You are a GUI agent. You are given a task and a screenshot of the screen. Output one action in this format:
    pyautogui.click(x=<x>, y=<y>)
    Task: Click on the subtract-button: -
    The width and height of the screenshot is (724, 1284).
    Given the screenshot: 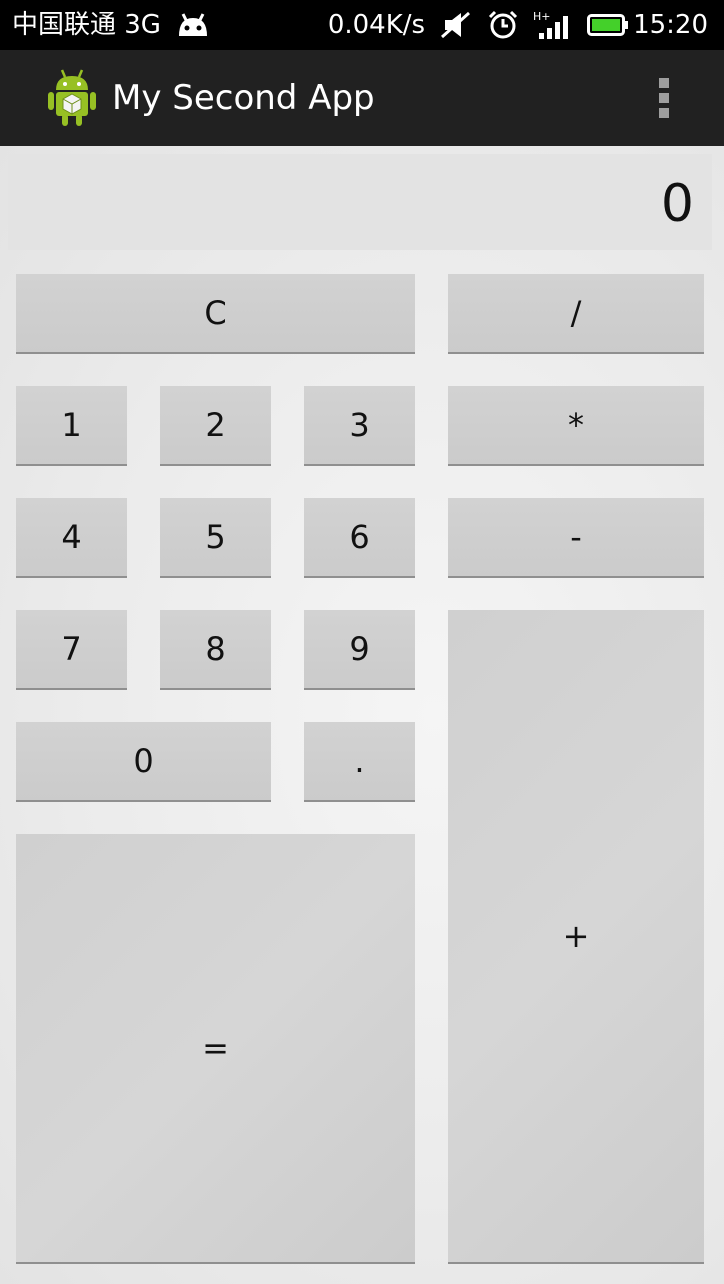 What is the action you would take?
    pyautogui.click(x=576, y=538)
    